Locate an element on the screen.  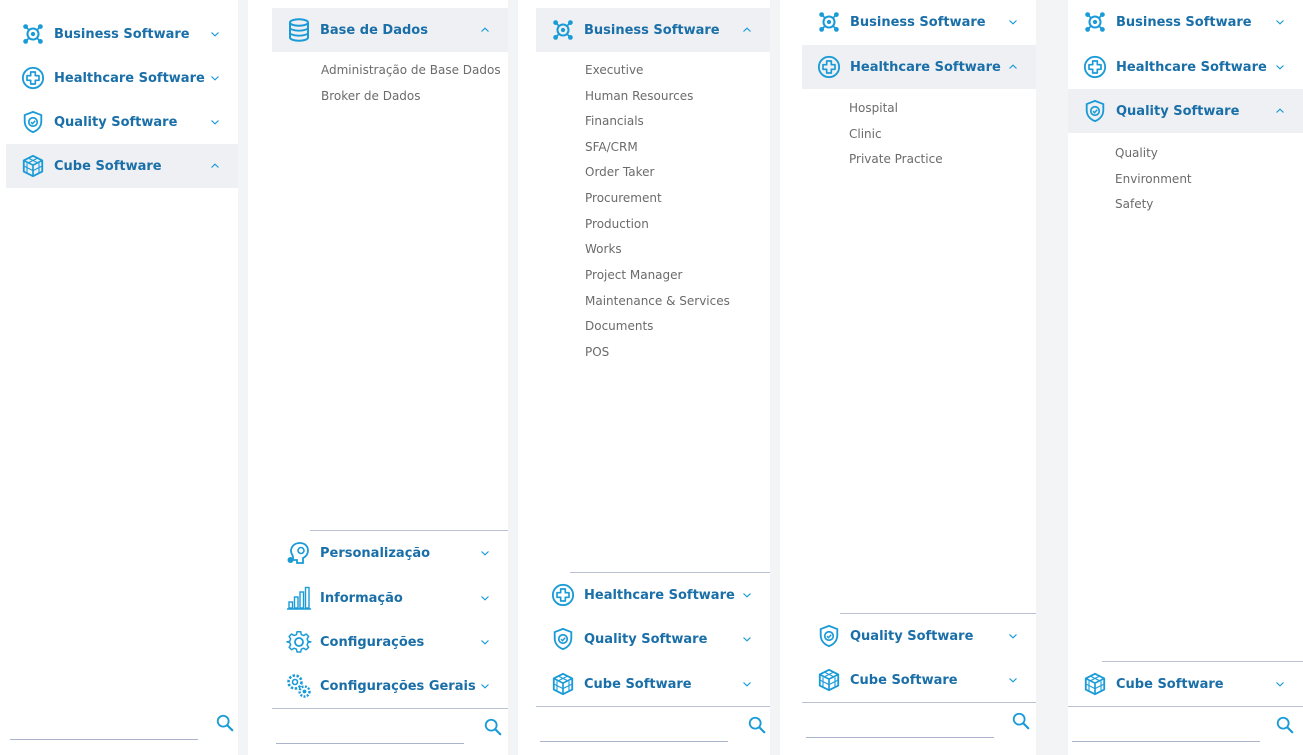
submenu-item: Administração de Base Dados is located at coordinates (411, 70).